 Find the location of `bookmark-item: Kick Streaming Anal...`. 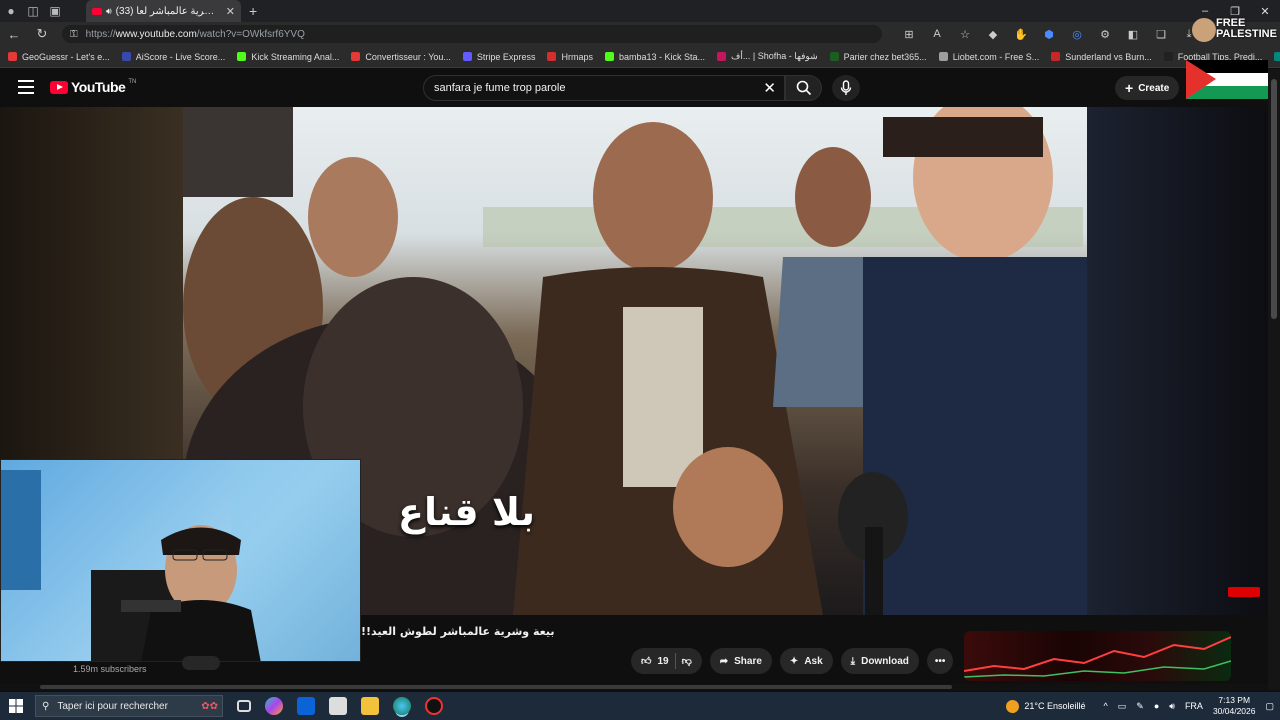

bookmark-item: Kick Streaming Anal... is located at coordinates (288, 57).